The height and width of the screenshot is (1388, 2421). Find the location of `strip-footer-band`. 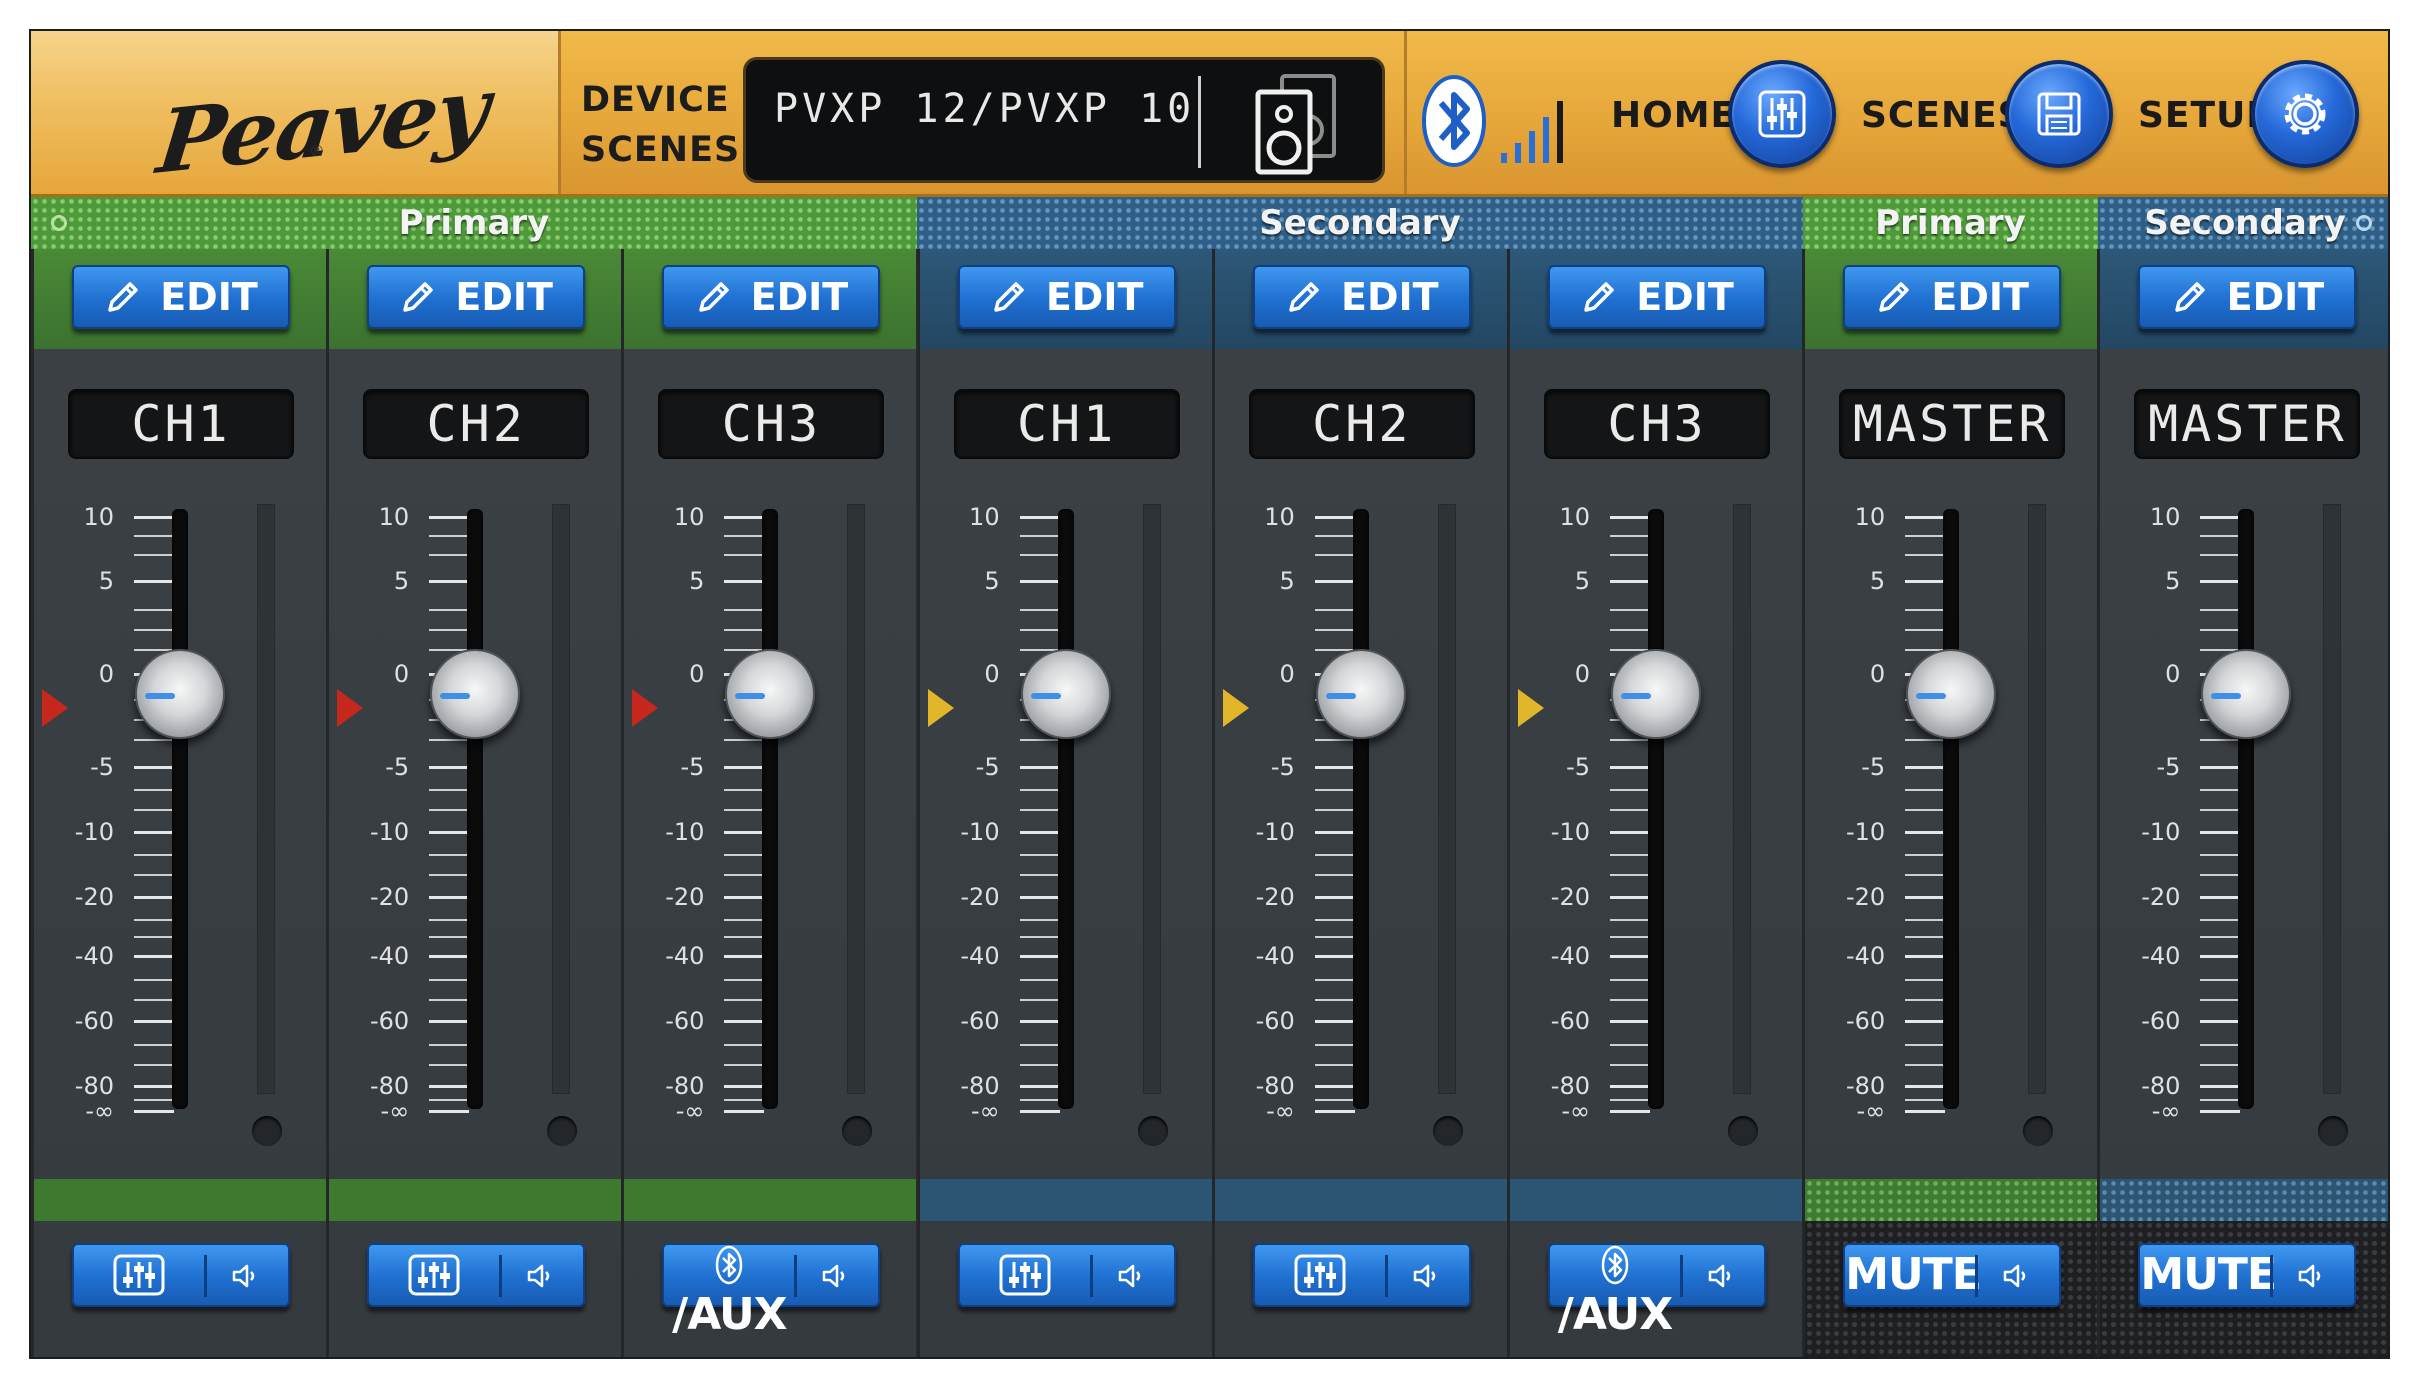

strip-footer-band is located at coordinates (1360, 1200).